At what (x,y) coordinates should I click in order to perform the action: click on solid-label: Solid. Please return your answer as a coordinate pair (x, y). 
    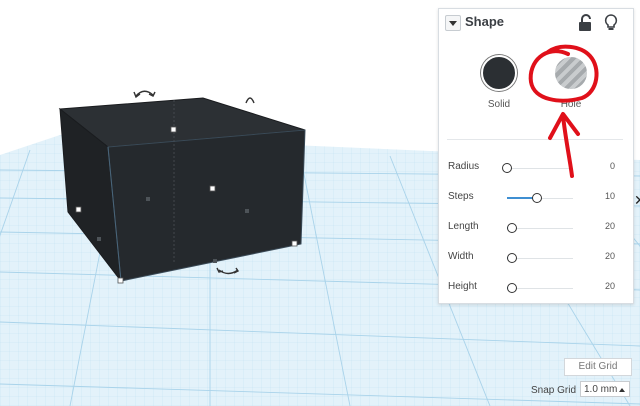
    Looking at the image, I should click on (499, 104).